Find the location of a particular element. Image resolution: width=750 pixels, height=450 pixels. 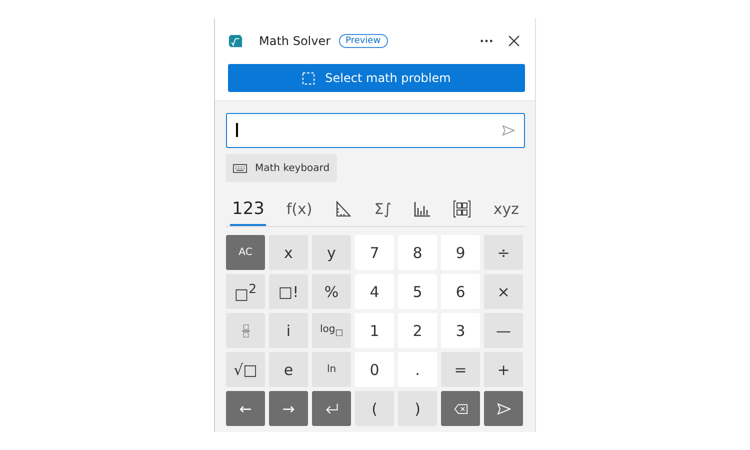

keypad-key: → is located at coordinates (288, 408).